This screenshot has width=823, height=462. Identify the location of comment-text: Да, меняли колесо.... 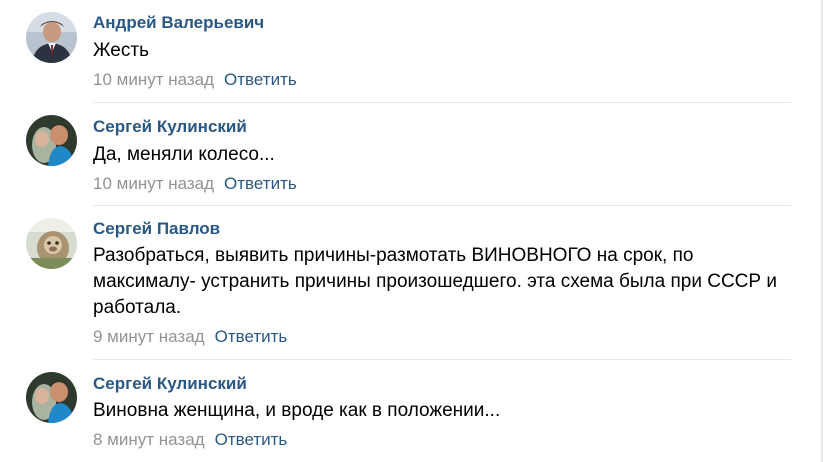
(184, 154).